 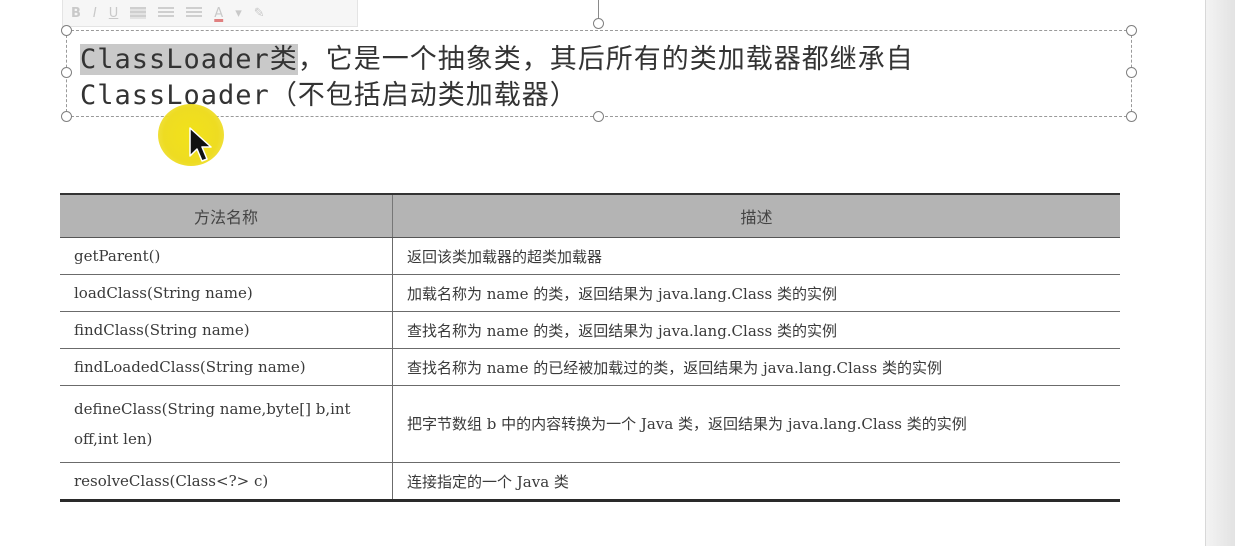 What do you see at coordinates (226, 482) in the screenshot?
I see `method-cell: resolveClass(Class<?> c)` at bounding box center [226, 482].